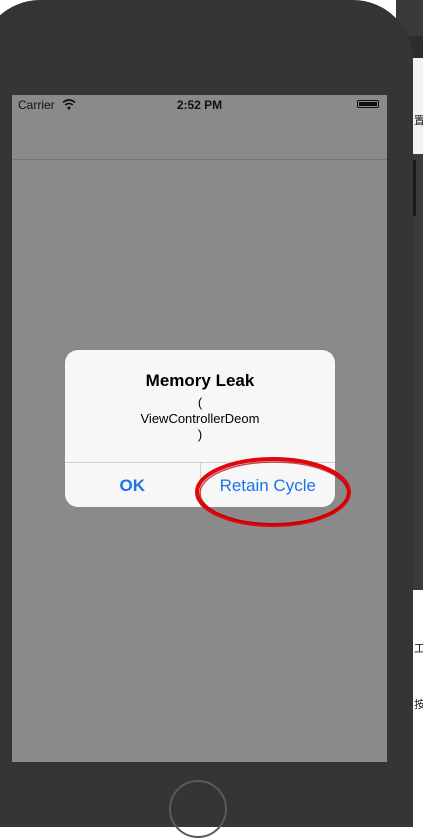 Image resolution: width=423 pixels, height=838 pixels. Describe the element at coordinates (200, 380) in the screenshot. I see `alert-title: Memory Leak` at that location.